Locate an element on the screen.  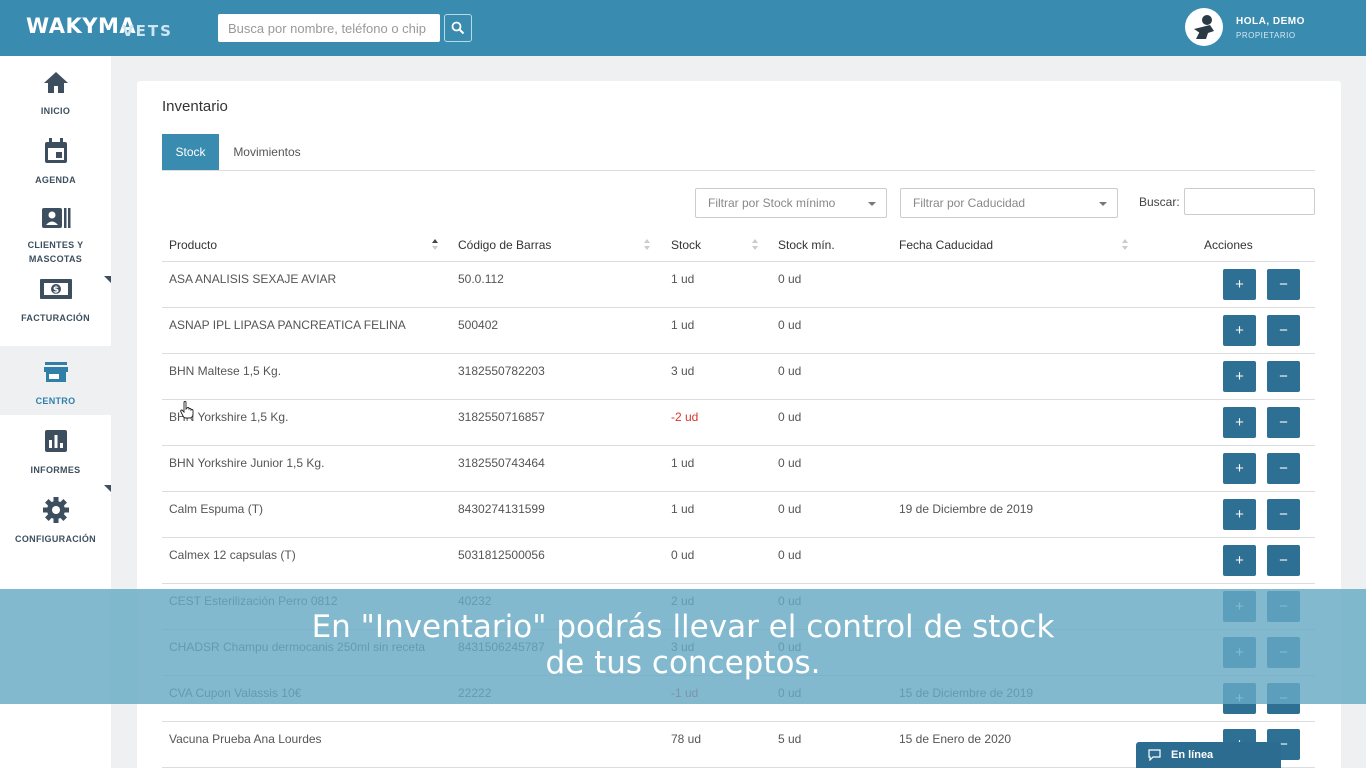
column-header-stock-min: Stock mín. is located at coordinates (806, 245).